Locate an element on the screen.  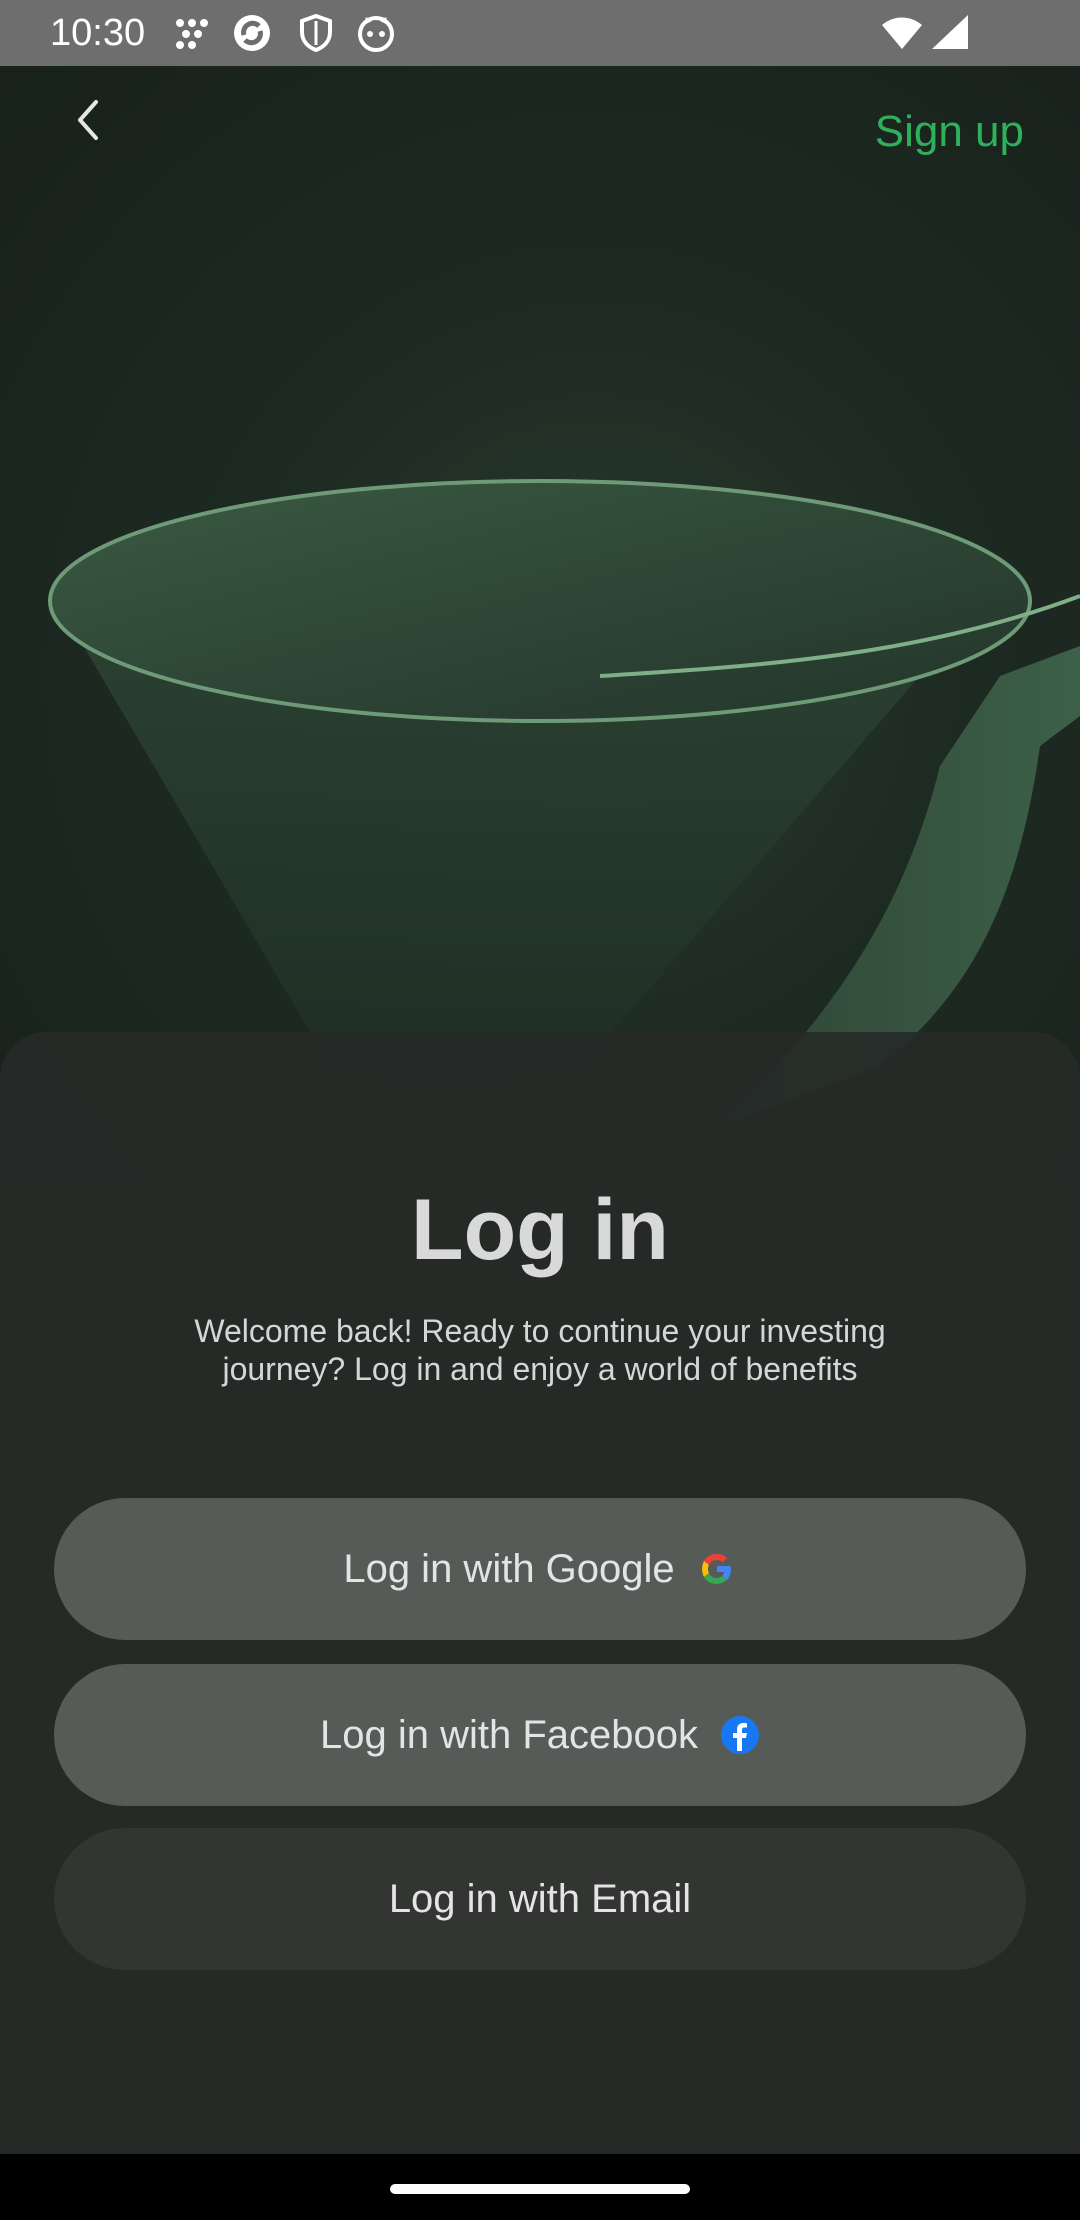
facebook-login-label: Log in with Facebook is located at coordinates (508, 1734).